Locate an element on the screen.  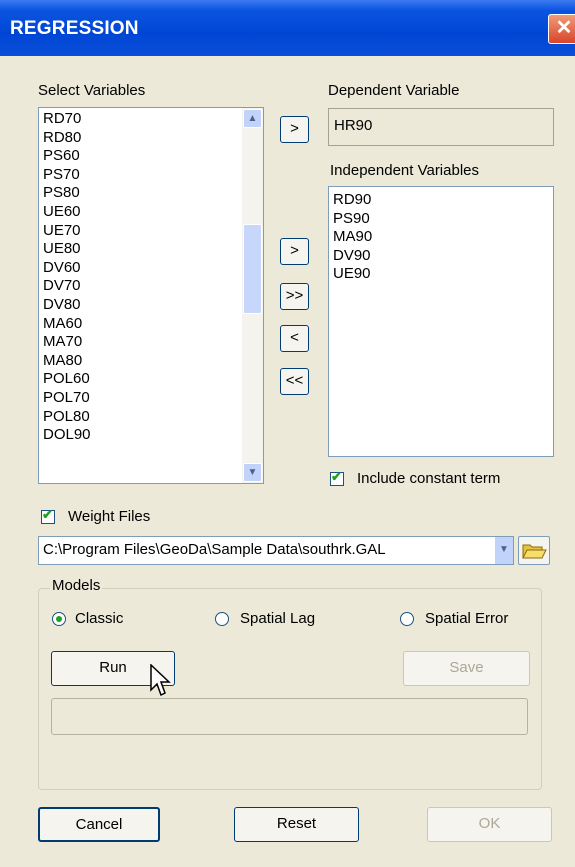
scroll-down-icon: ▼ is located at coordinates (252, 472).